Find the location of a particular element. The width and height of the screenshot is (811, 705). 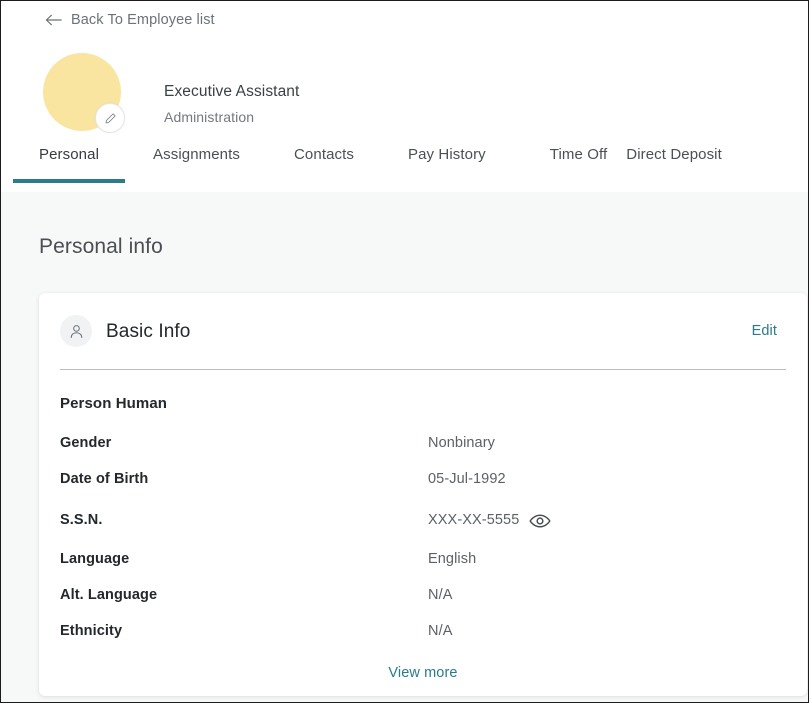

arrow-left-icon is located at coordinates (53, 20).